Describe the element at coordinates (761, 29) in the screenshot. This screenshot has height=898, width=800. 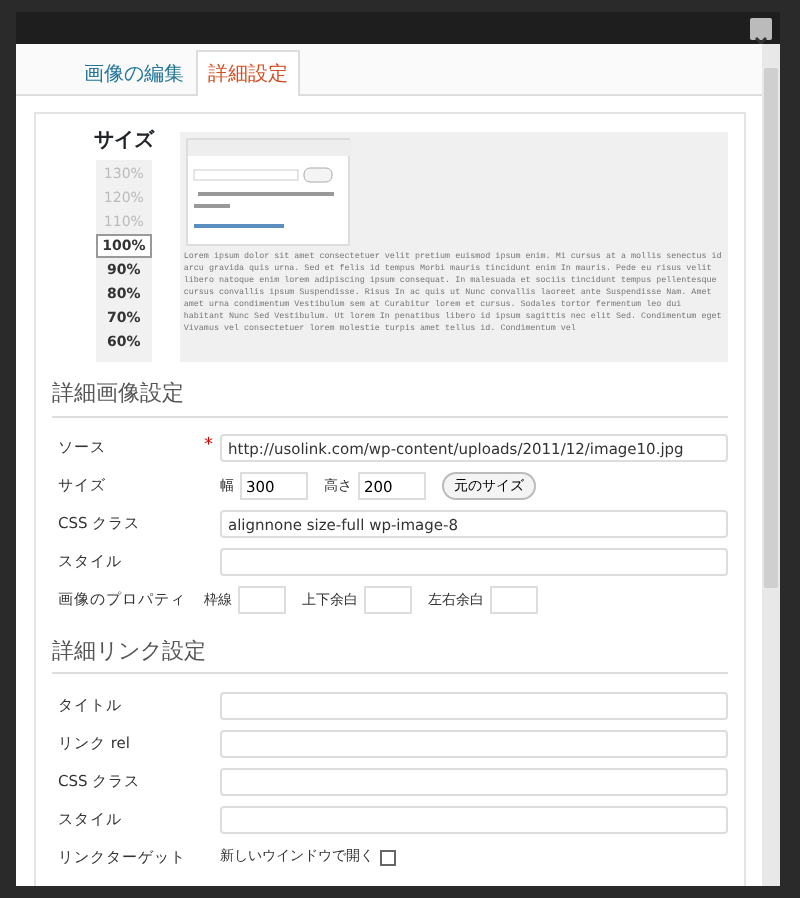
I see `close-button` at that location.